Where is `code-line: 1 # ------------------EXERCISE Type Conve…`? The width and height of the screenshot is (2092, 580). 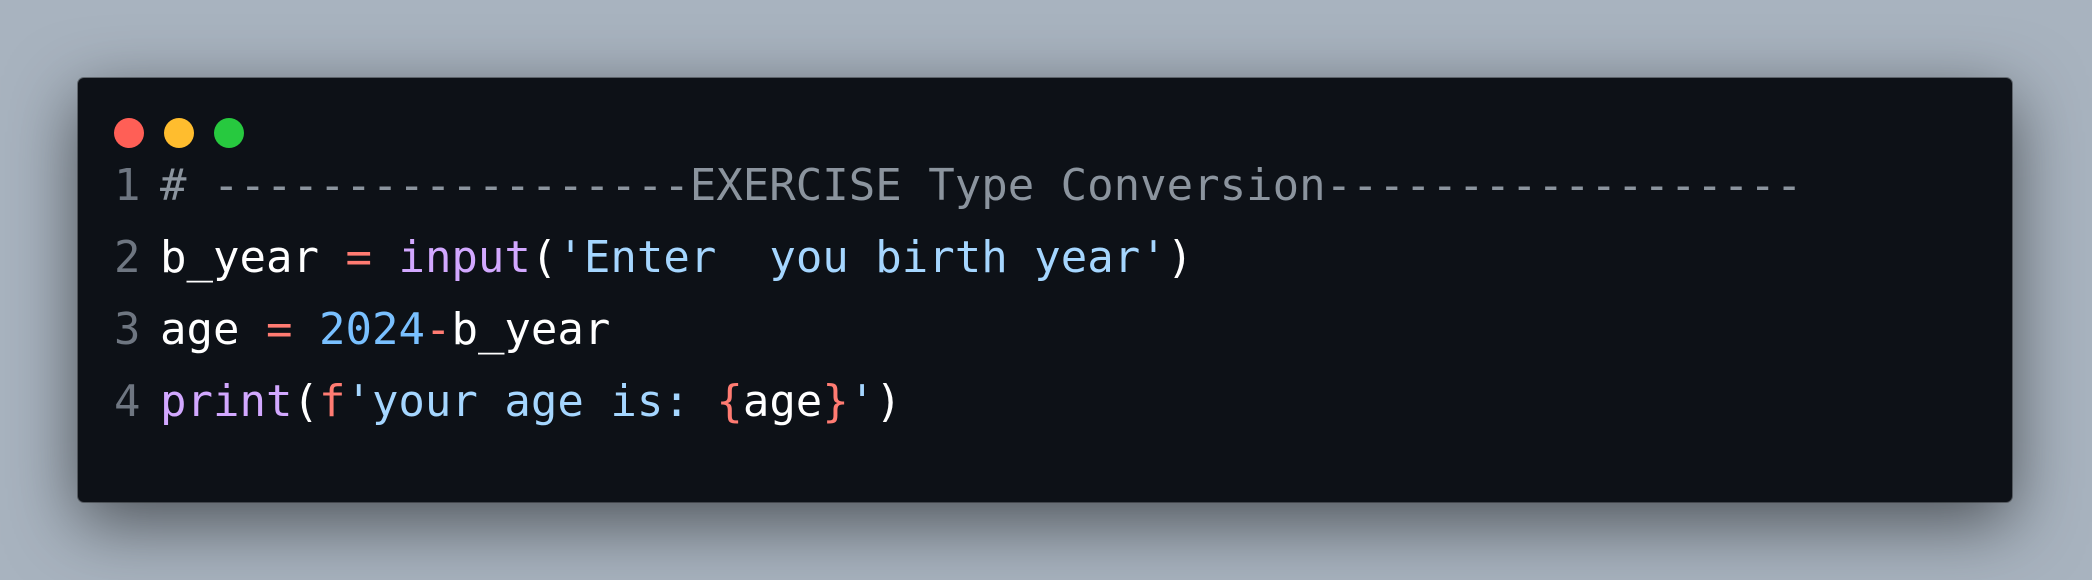 code-line: 1 # ------------------EXERCISE Type Conve… is located at coordinates (958, 196).